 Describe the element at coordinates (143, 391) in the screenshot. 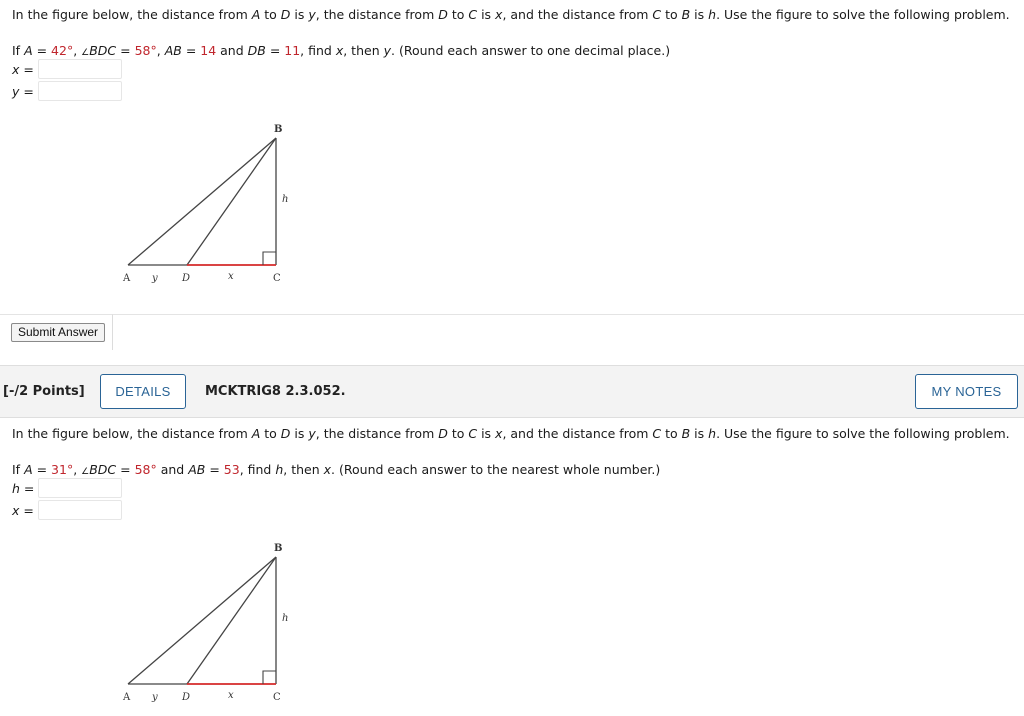

I see `details-button: DETAILS` at that location.